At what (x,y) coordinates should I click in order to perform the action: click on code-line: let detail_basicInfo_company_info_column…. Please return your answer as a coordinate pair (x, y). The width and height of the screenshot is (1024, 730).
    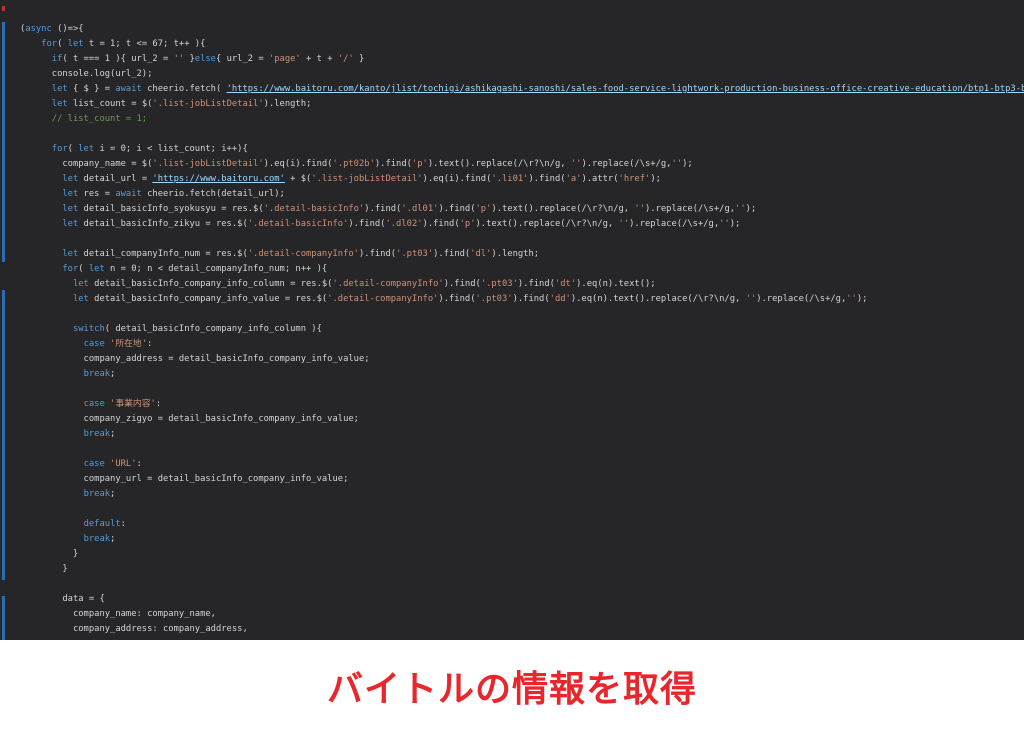
    Looking at the image, I should click on (522, 284).